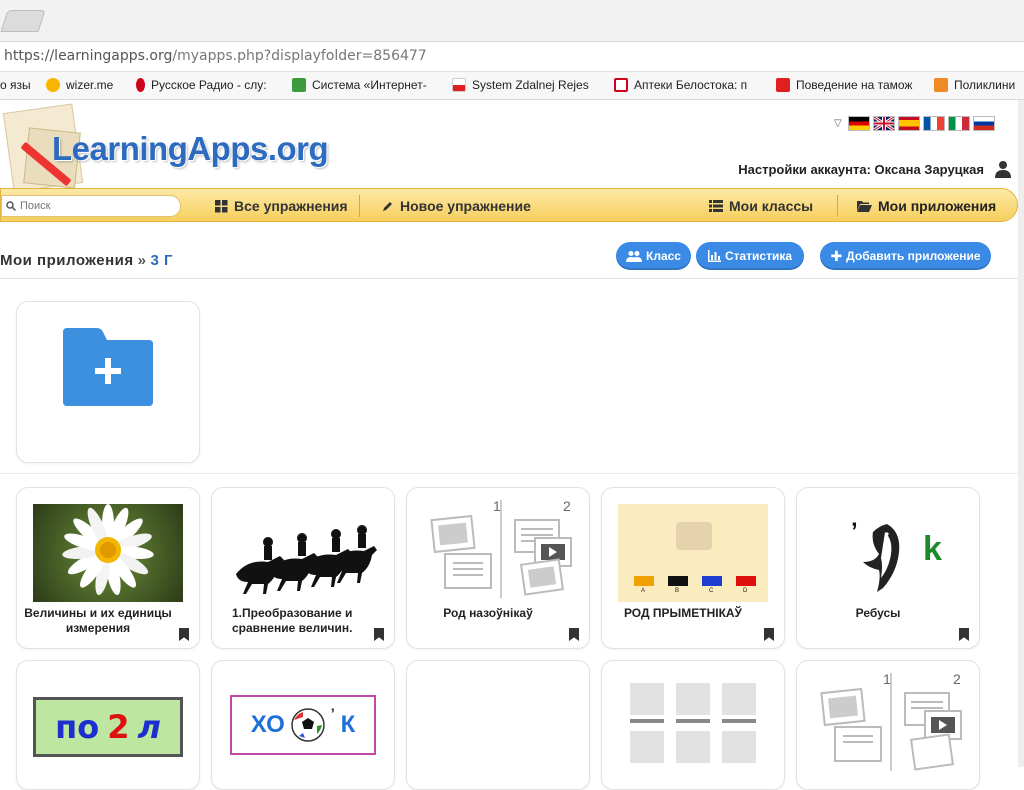  What do you see at coordinates (932, 549) in the screenshot?
I see `rebus-letter: k` at bounding box center [932, 549].